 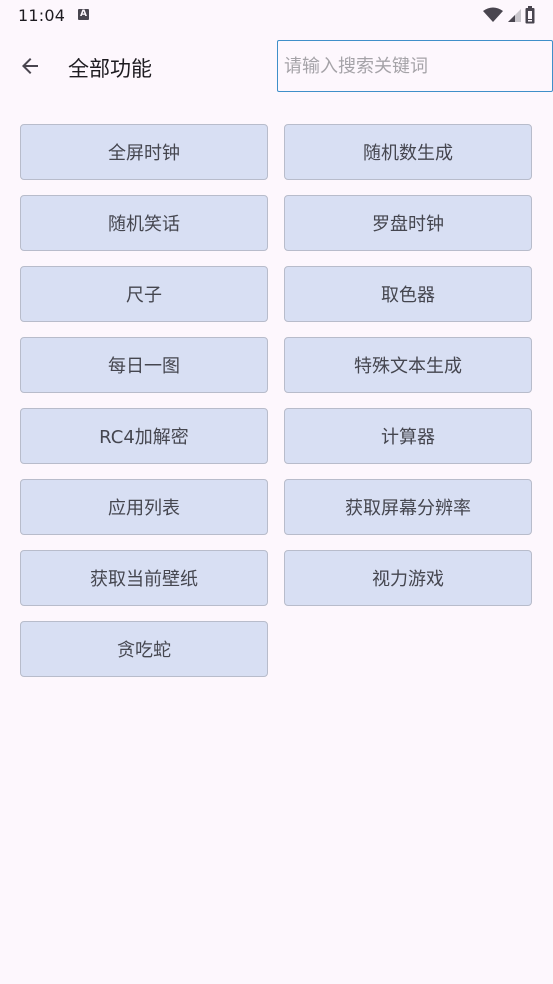 What do you see at coordinates (408, 507) in the screenshot?
I see `function-button-screen-resolution: 获取屏幕分辨率` at bounding box center [408, 507].